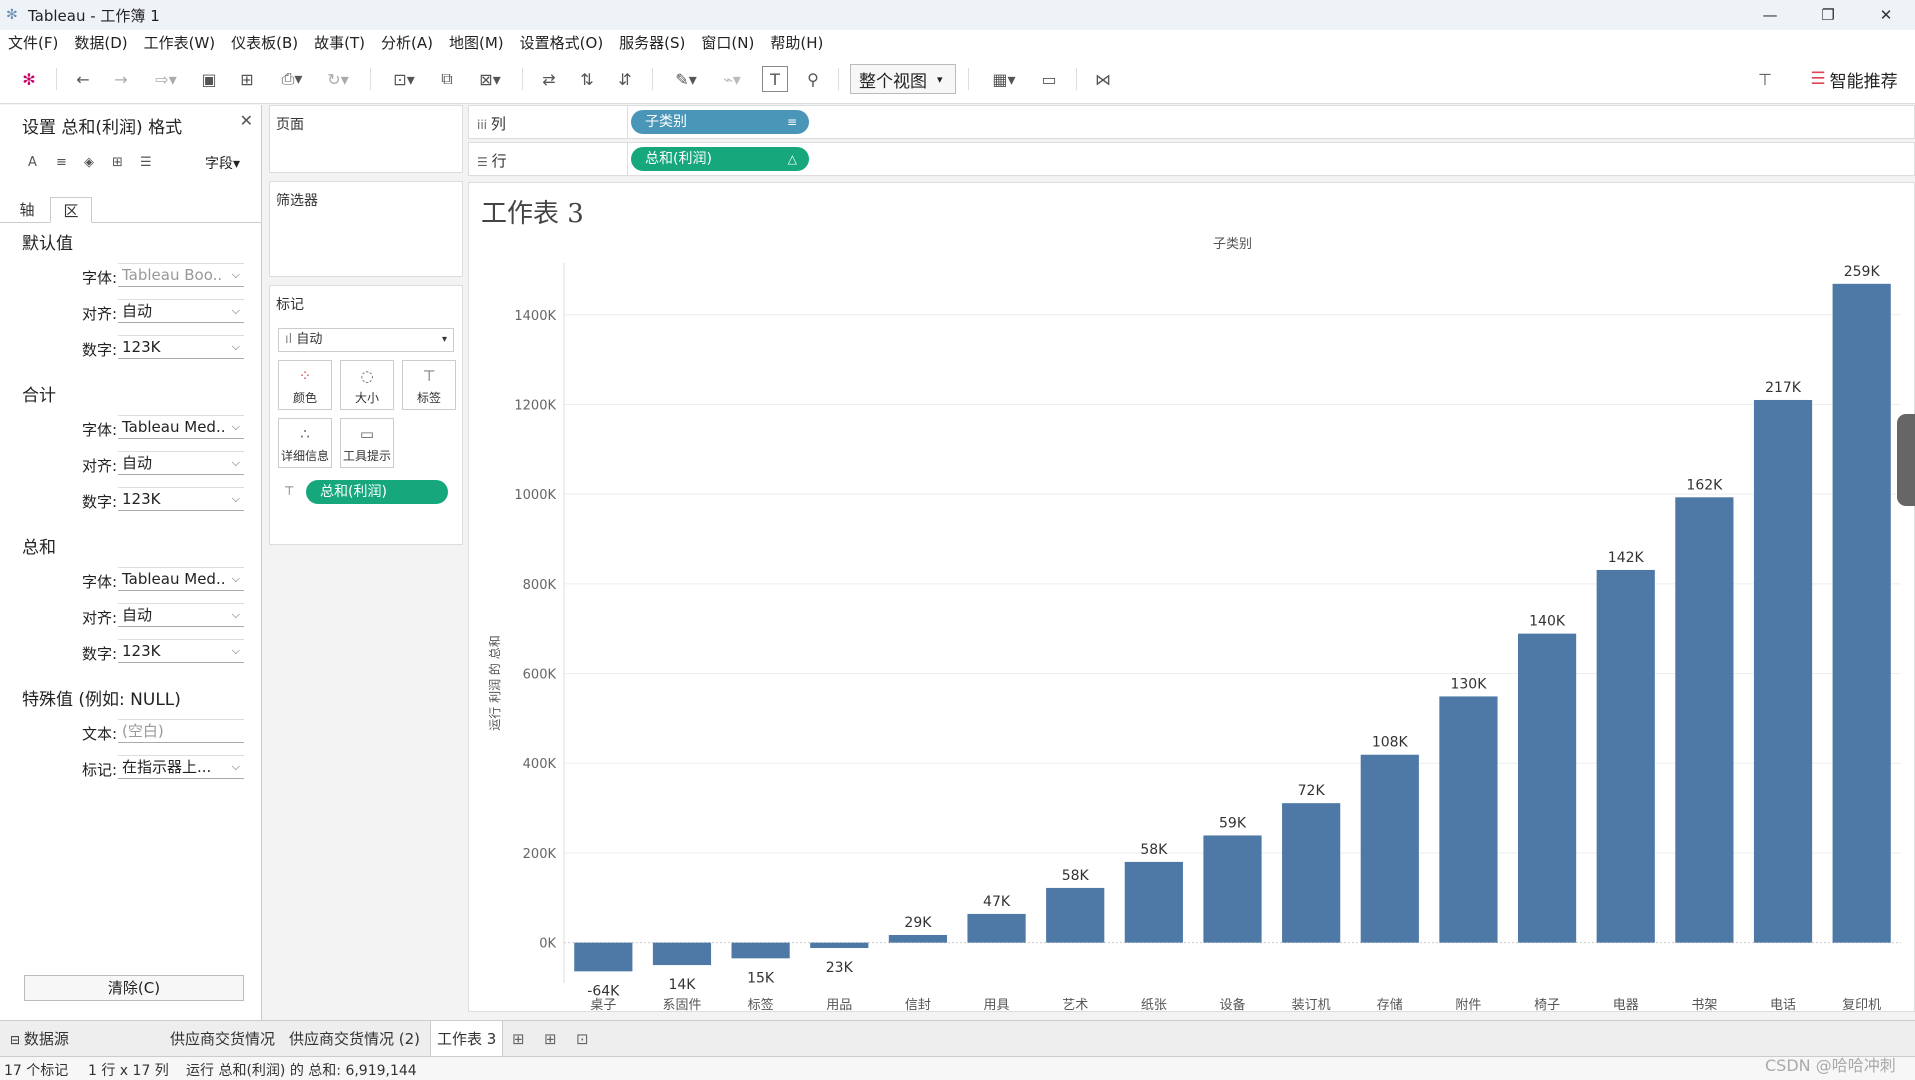 This screenshot has width=1915, height=1080. Describe the element at coordinates (447, 79) in the screenshot. I see `duplicate-sheet-icon: ⧉` at that location.